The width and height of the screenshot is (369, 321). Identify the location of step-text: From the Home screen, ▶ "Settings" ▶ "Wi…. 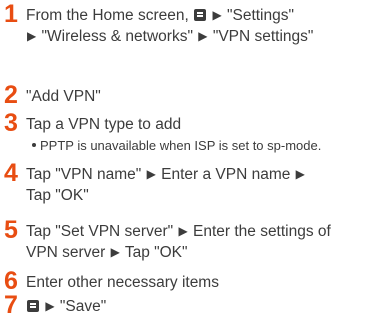
(195, 26).